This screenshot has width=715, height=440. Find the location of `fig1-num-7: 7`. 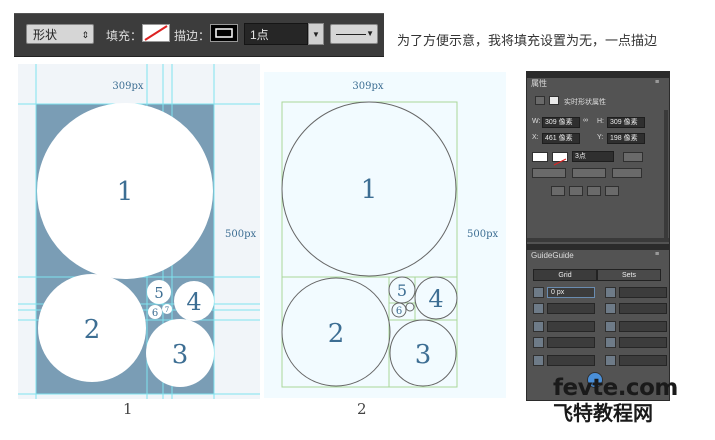

fig1-num-7: 7 is located at coordinates (167, 310).